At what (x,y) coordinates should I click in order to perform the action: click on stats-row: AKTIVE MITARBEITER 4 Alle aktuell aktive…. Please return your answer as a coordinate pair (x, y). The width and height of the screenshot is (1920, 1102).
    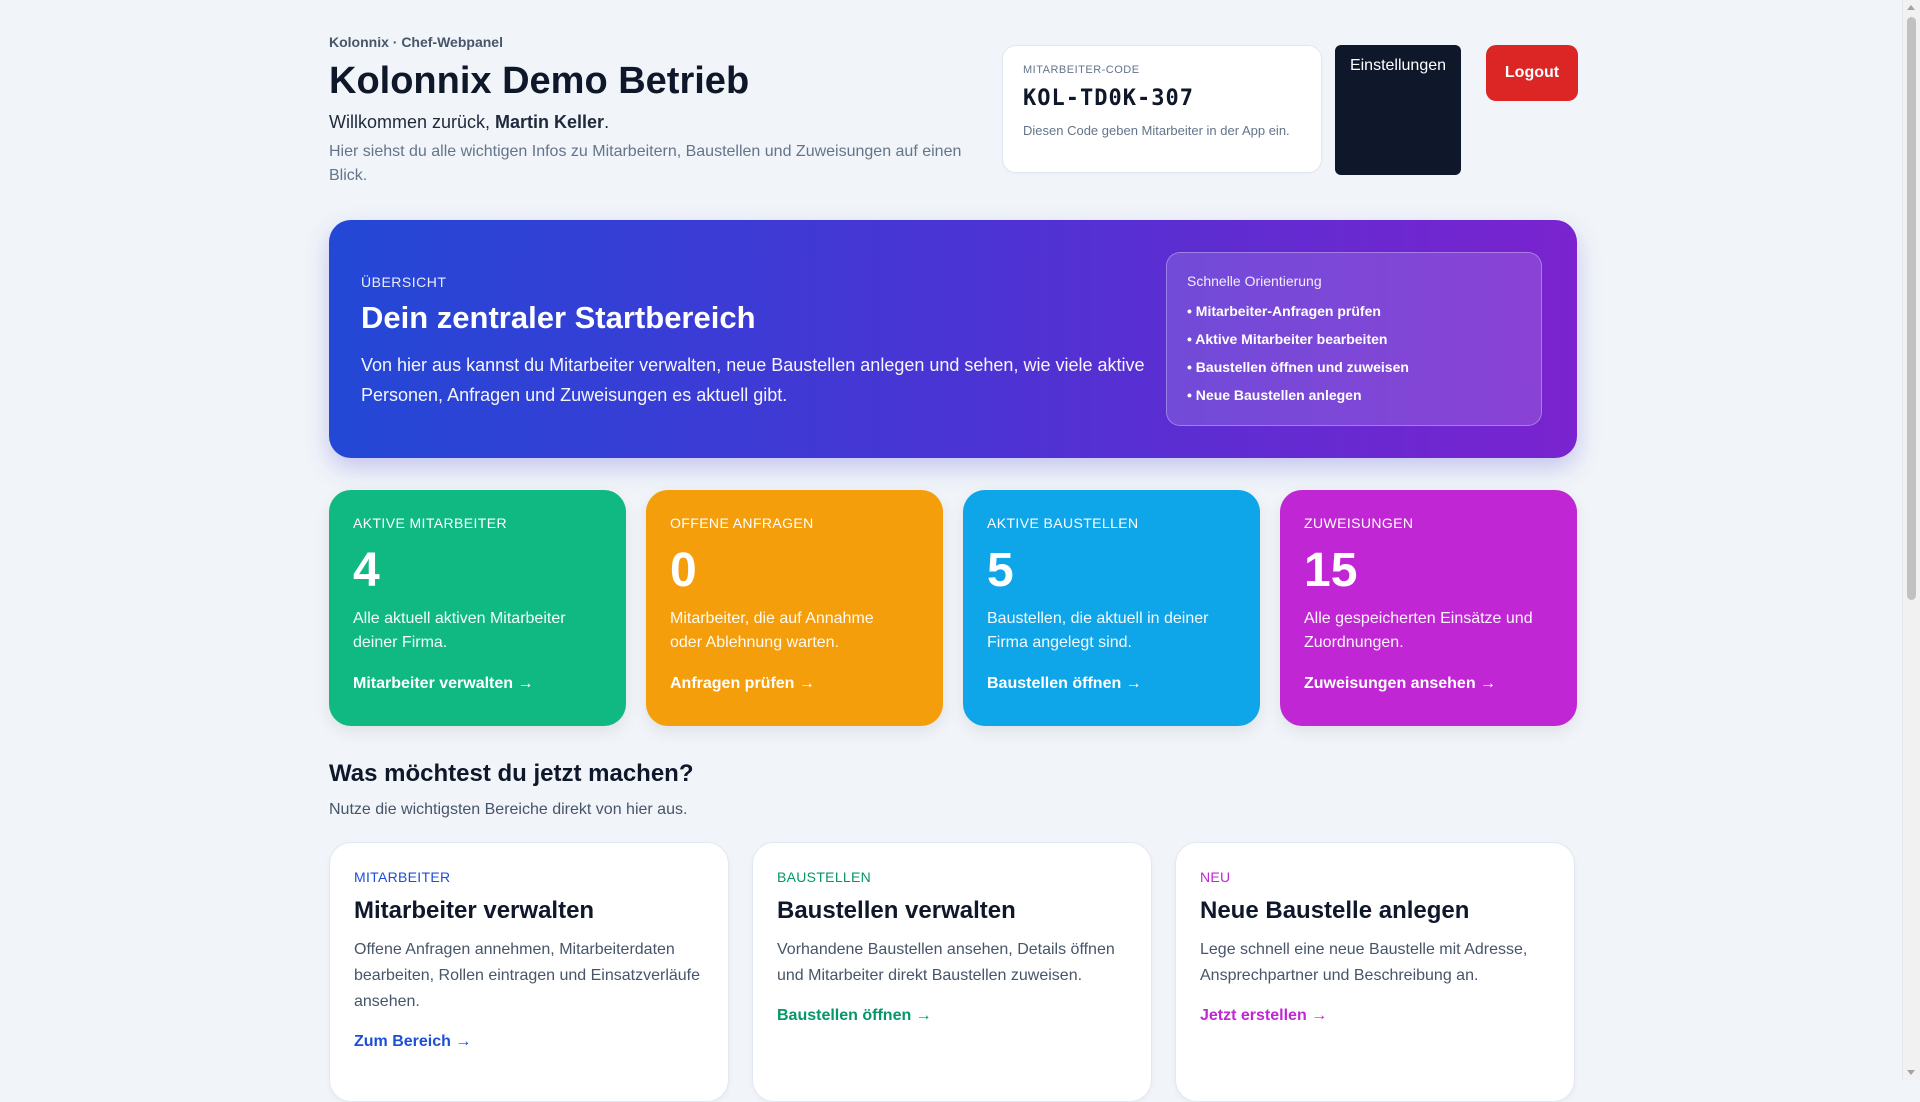
    Looking at the image, I should click on (953, 608).